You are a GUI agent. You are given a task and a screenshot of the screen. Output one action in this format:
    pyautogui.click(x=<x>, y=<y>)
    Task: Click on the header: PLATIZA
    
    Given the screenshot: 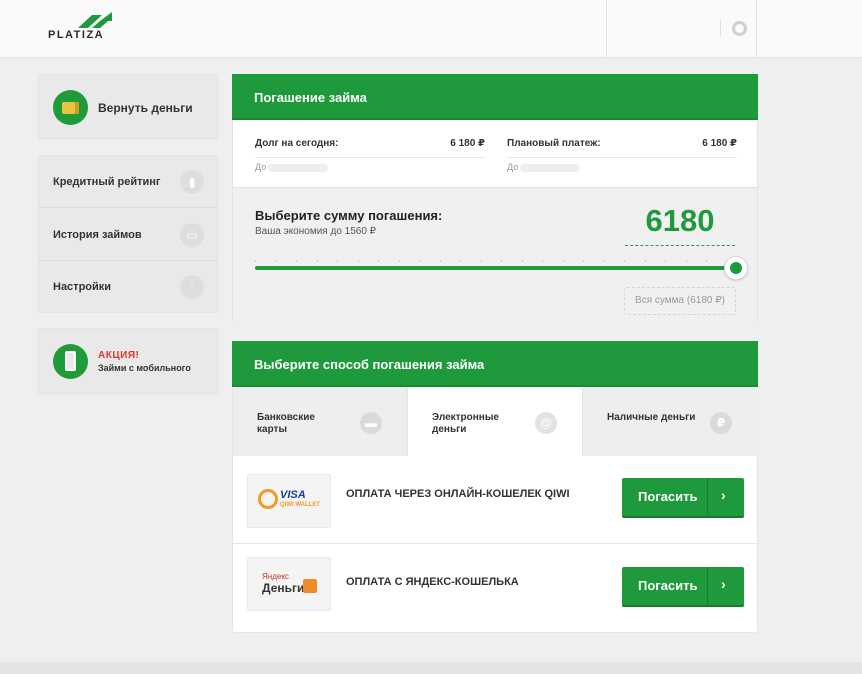 What is the action you would take?
    pyautogui.click(x=431, y=29)
    